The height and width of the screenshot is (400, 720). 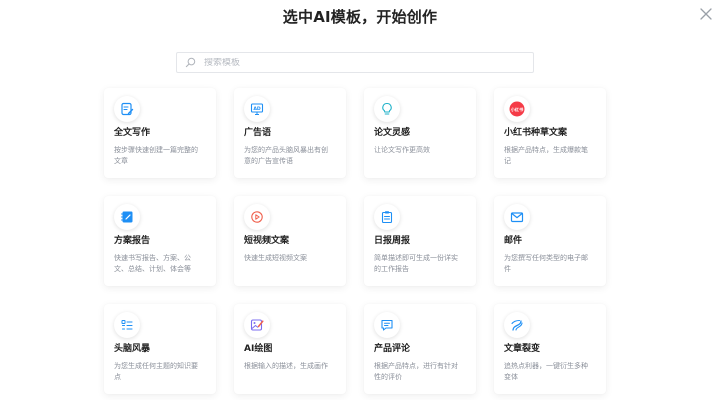 What do you see at coordinates (258, 133) in the screenshot?
I see `template-title: 广告语` at bounding box center [258, 133].